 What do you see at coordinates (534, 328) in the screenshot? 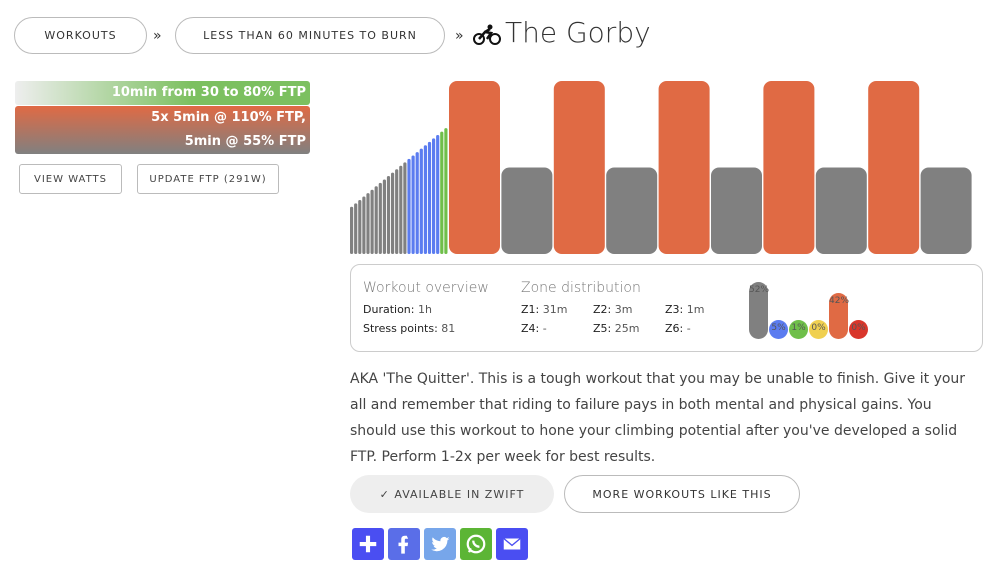
I see `zone-4-time: Z4: -` at bounding box center [534, 328].